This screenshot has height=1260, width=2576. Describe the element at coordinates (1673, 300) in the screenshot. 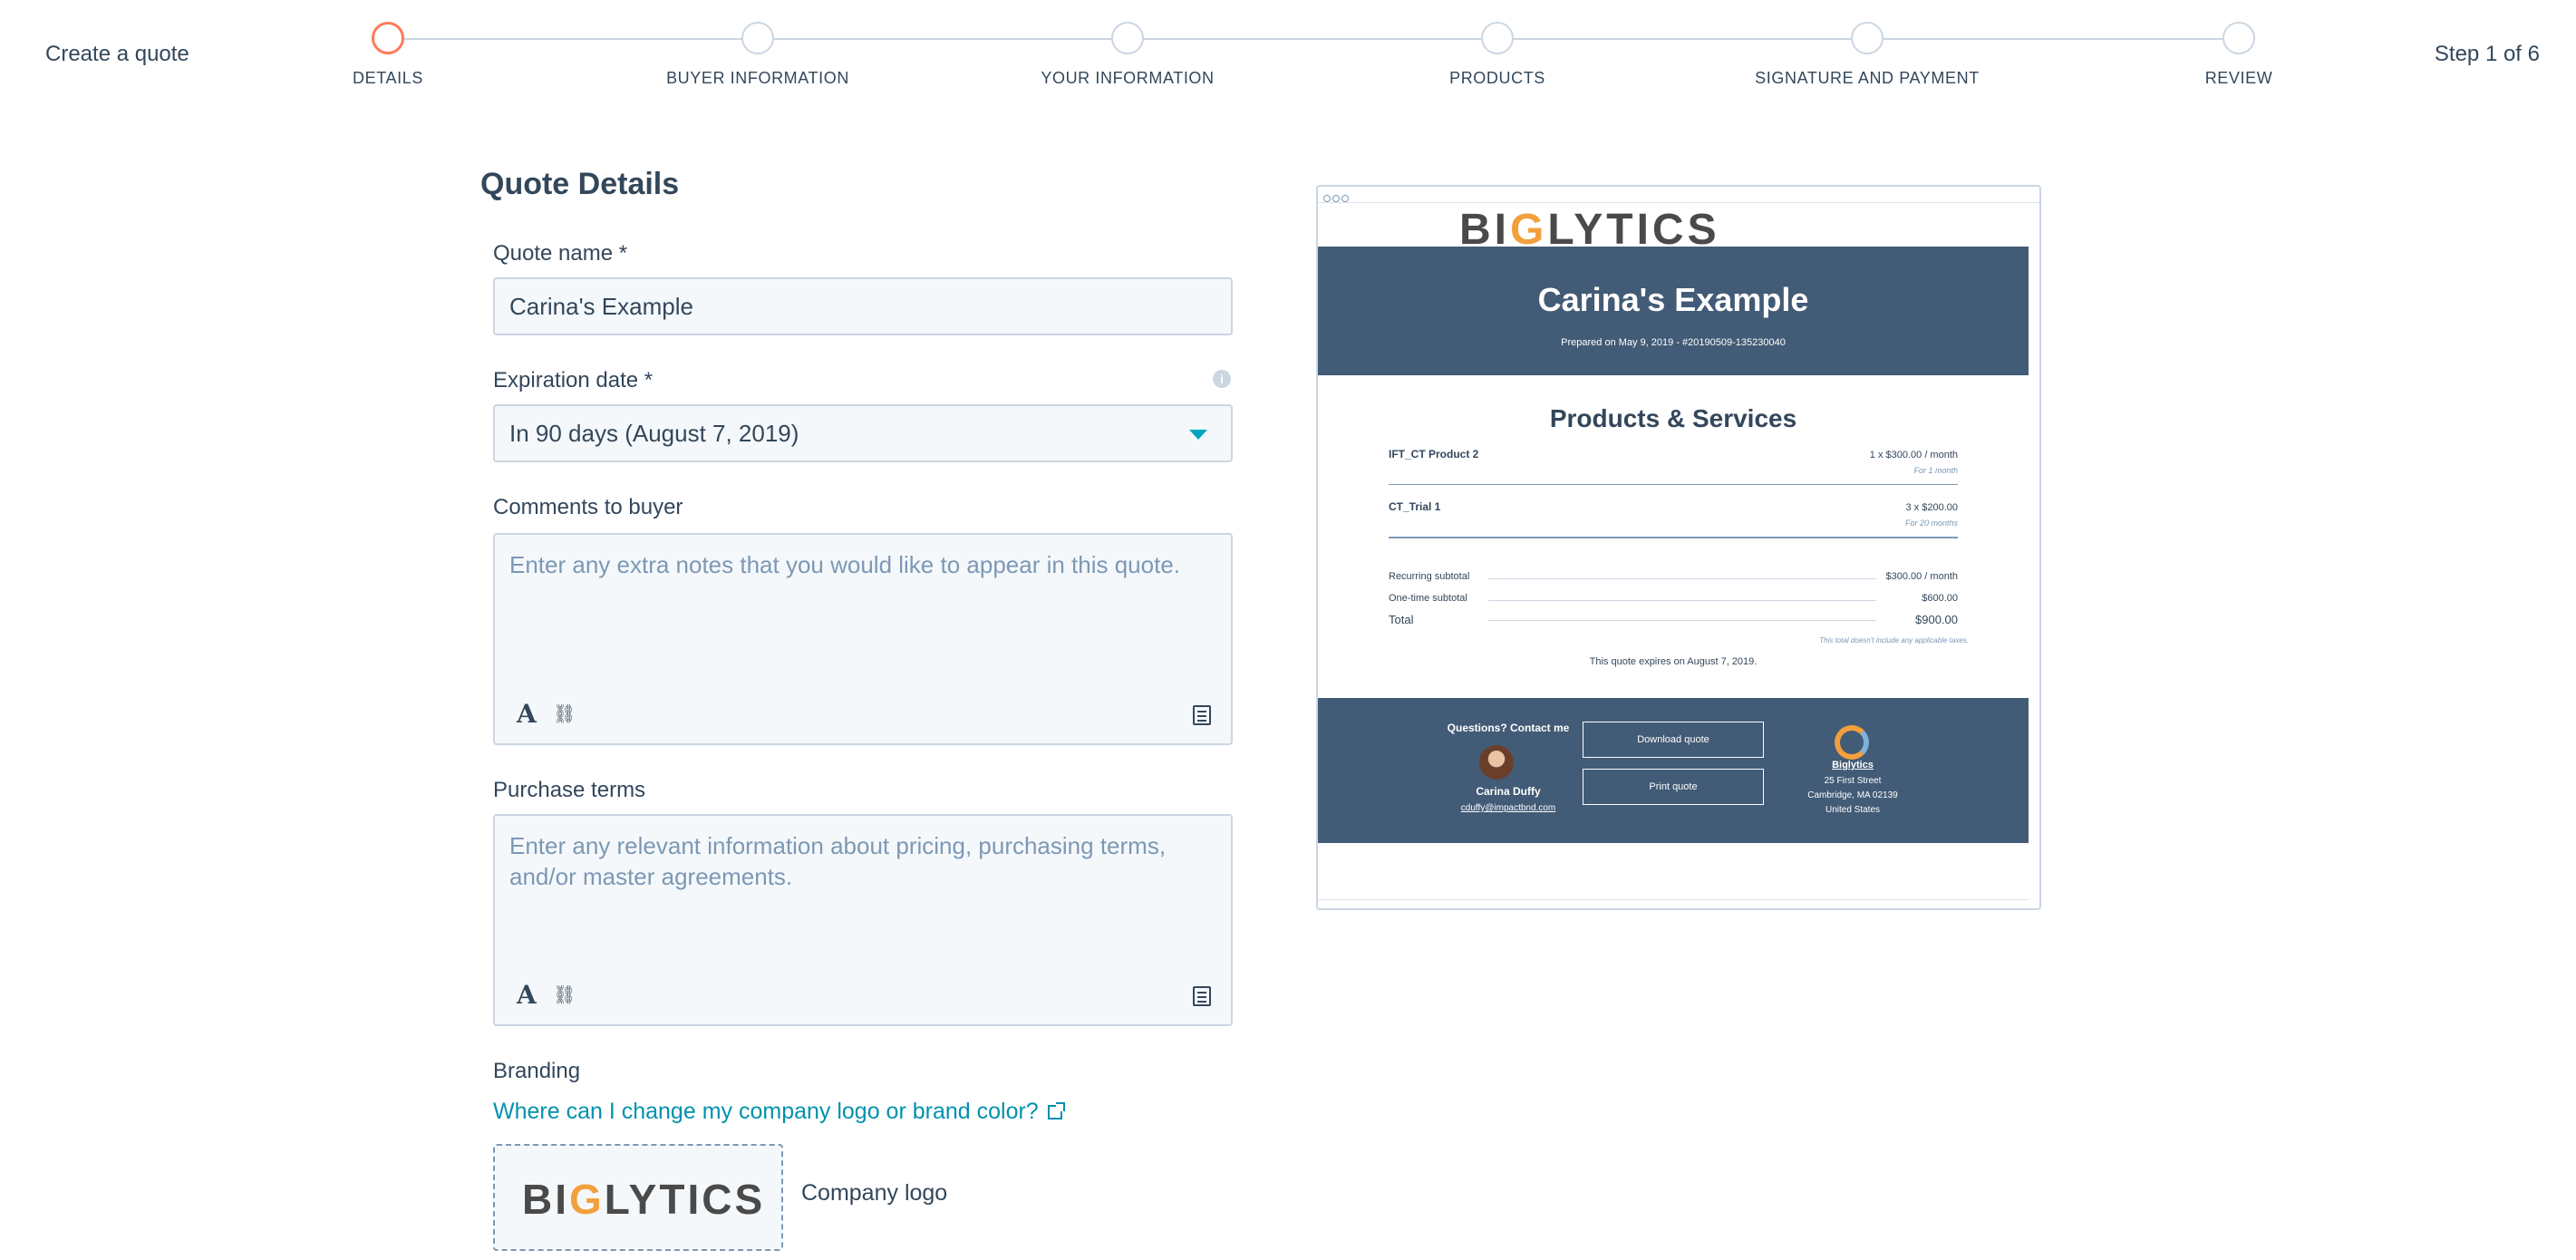

I see `preview-title: Carina's Example` at that location.